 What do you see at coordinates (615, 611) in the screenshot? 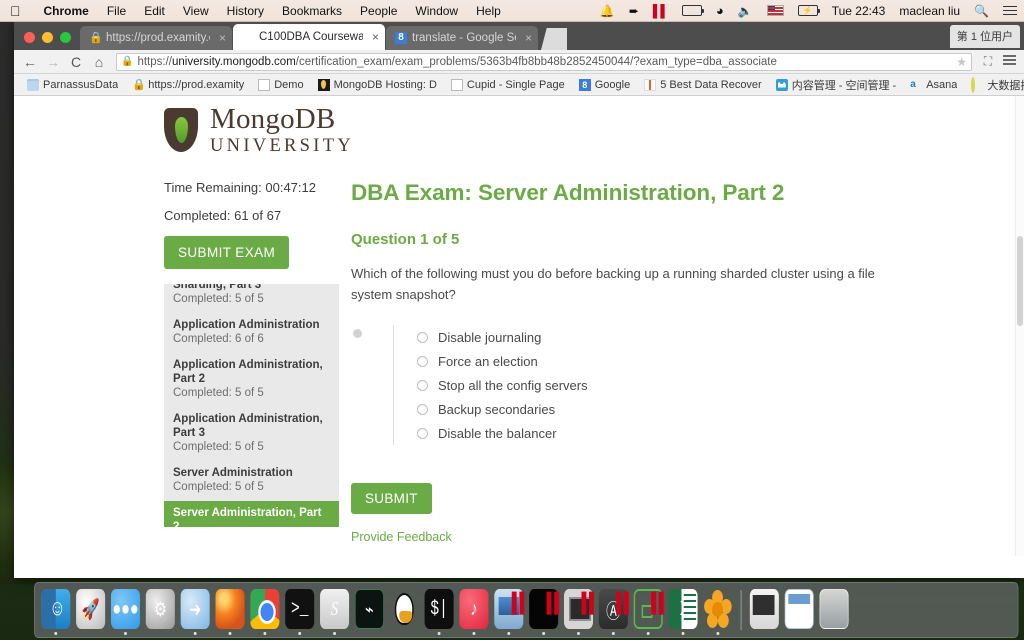
I see `dock-item-app-store: Ⓐ ▌▌` at bounding box center [615, 611].